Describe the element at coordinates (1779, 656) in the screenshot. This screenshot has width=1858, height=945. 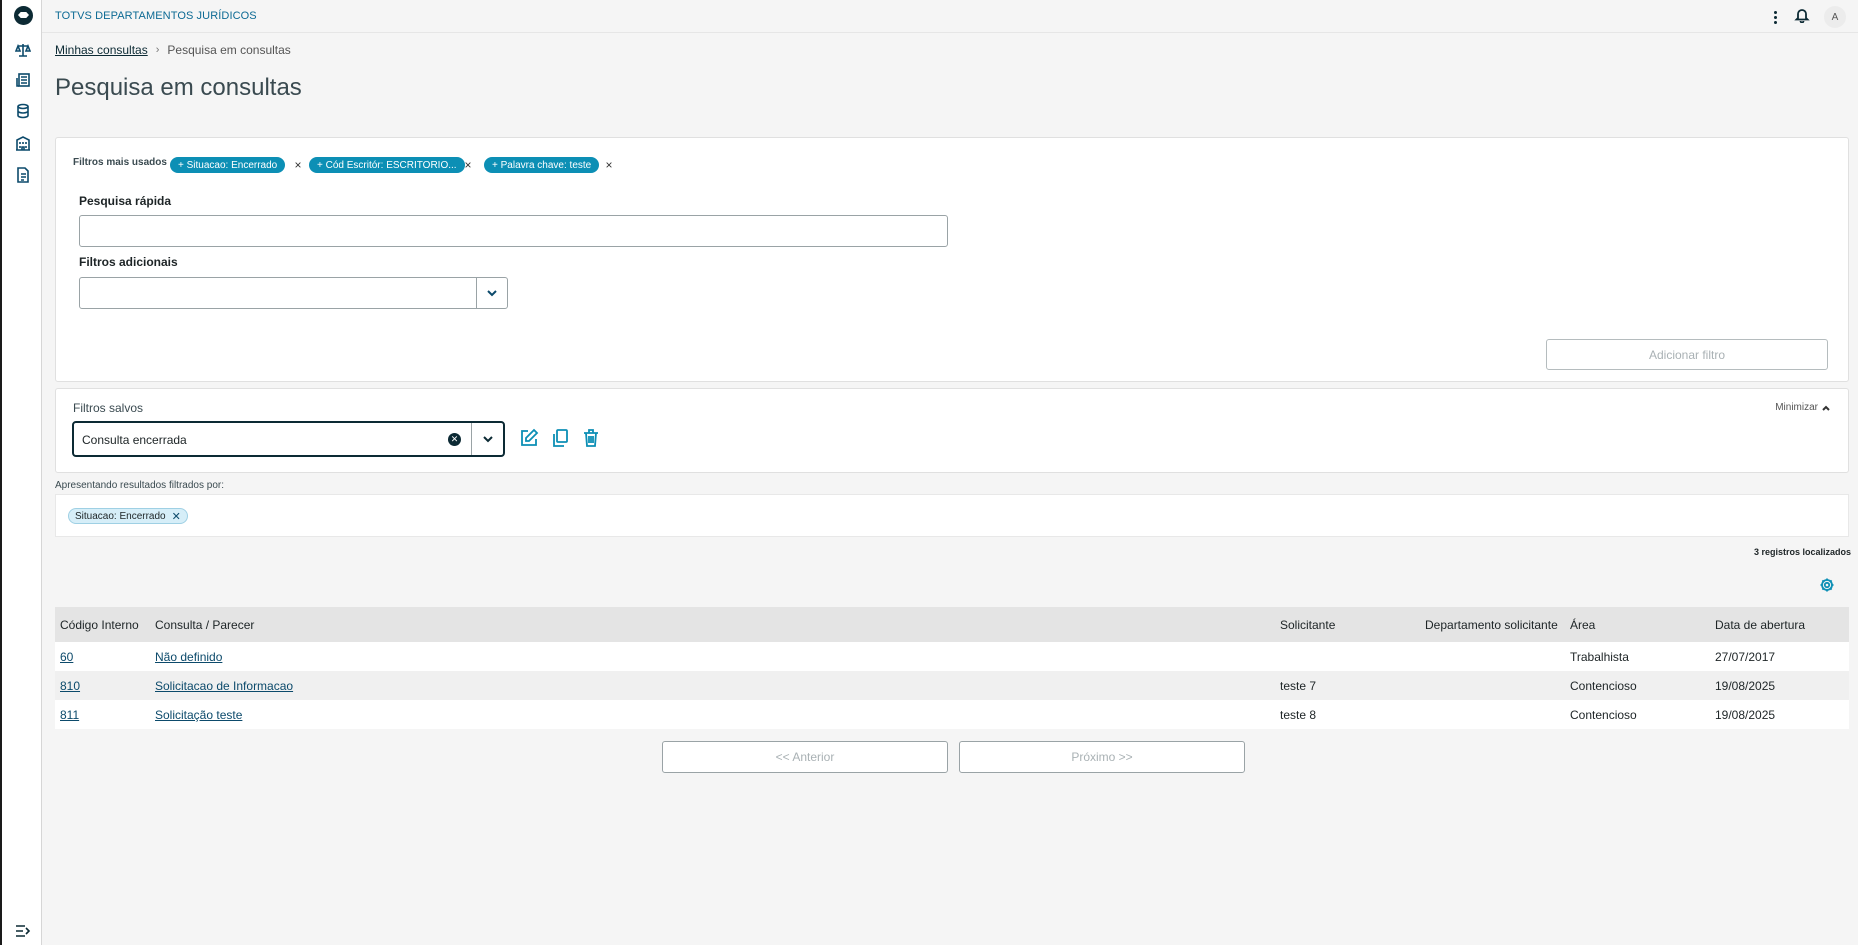
I see `row-data: 27/07/2017` at that location.